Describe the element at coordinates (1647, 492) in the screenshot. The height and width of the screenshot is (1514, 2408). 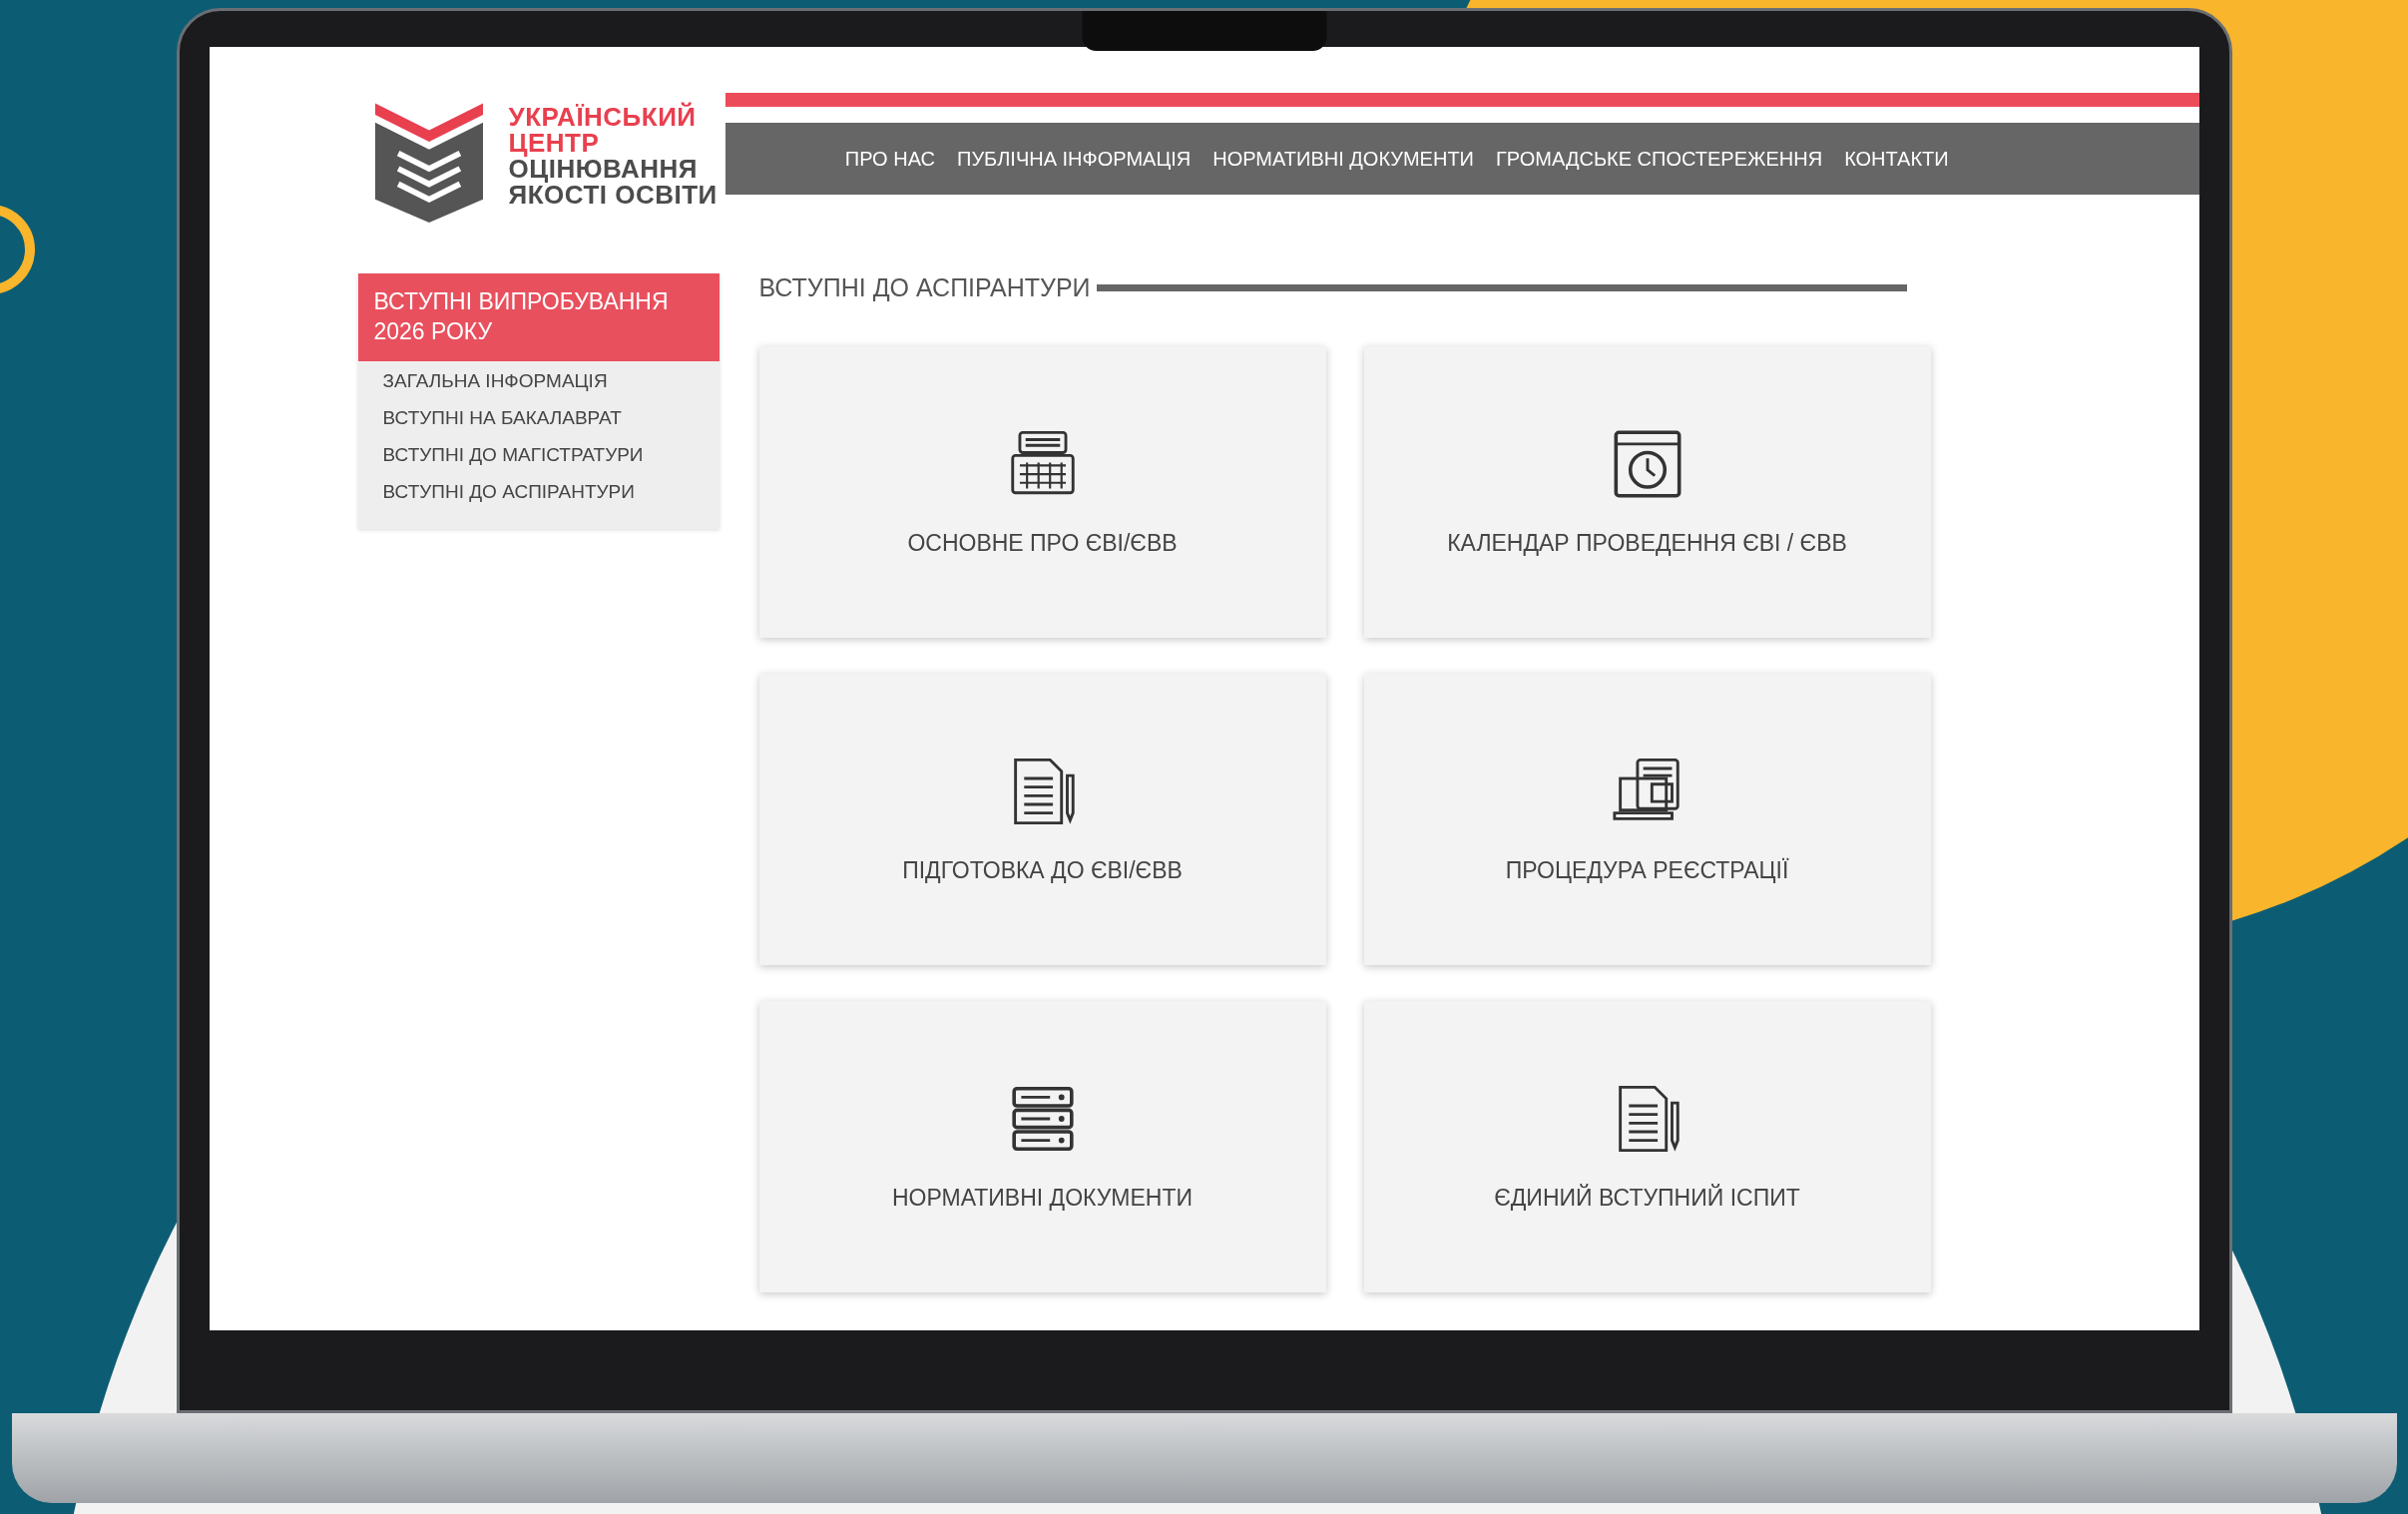
I see `section-card: КАЛЕНДАР ПРОВЕДЕННЯ ЄВІ / ЄВВ` at that location.